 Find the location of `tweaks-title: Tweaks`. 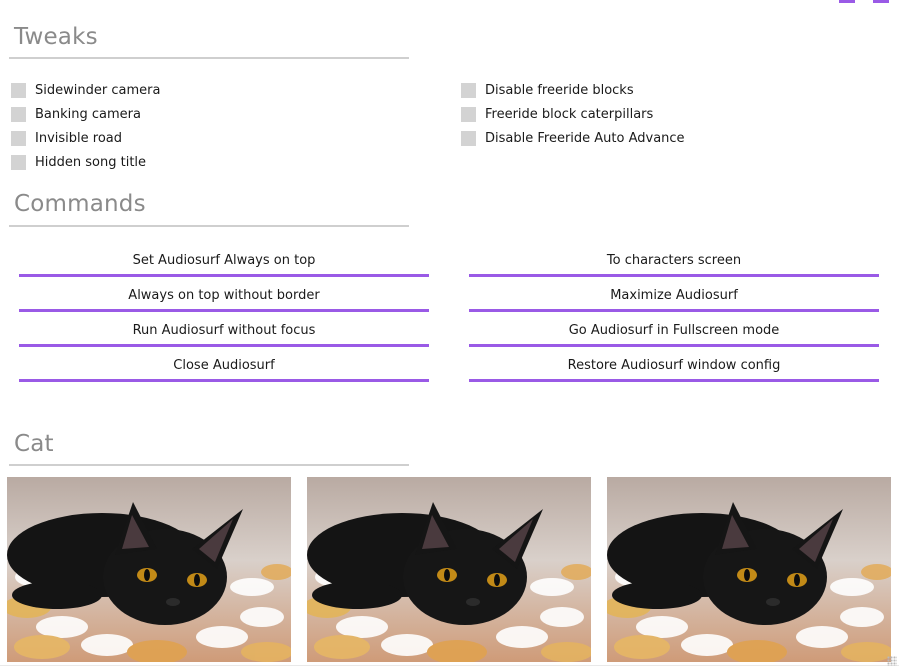

tweaks-title: Tweaks is located at coordinates (56, 37).